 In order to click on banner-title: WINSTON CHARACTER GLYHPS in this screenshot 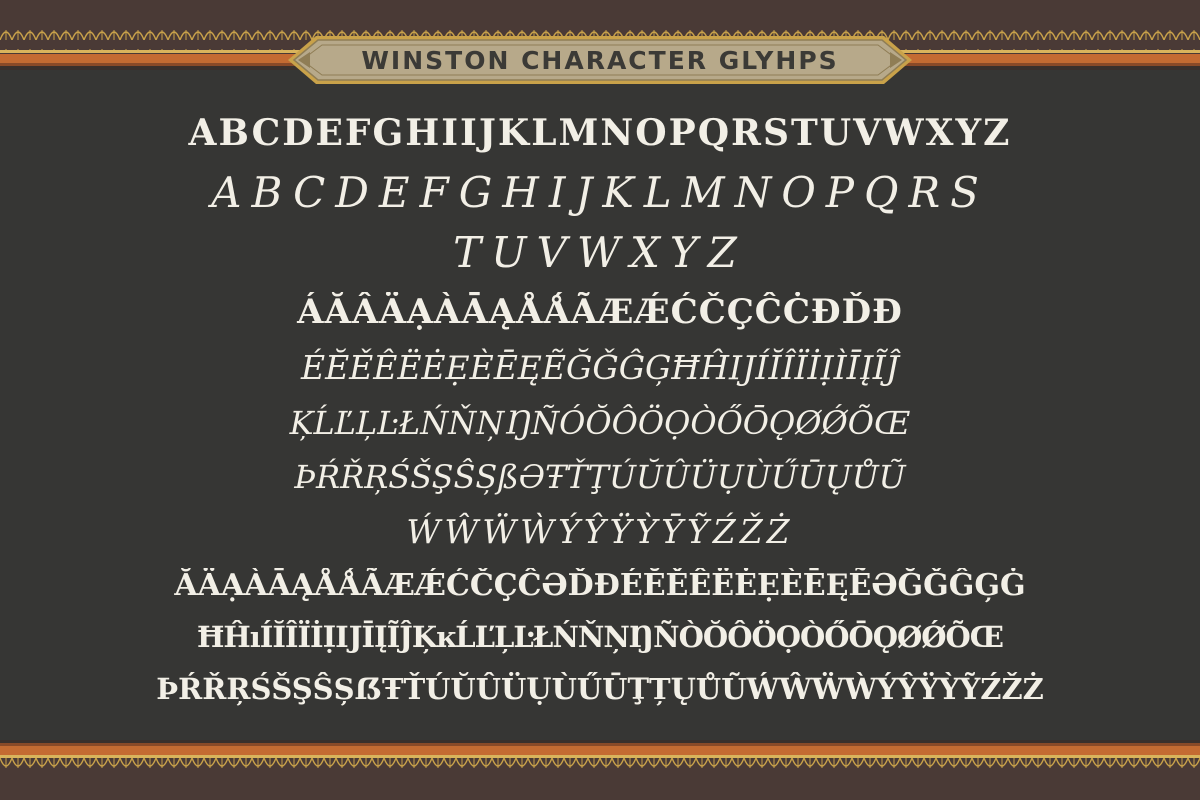, I will do `click(600, 60)`.